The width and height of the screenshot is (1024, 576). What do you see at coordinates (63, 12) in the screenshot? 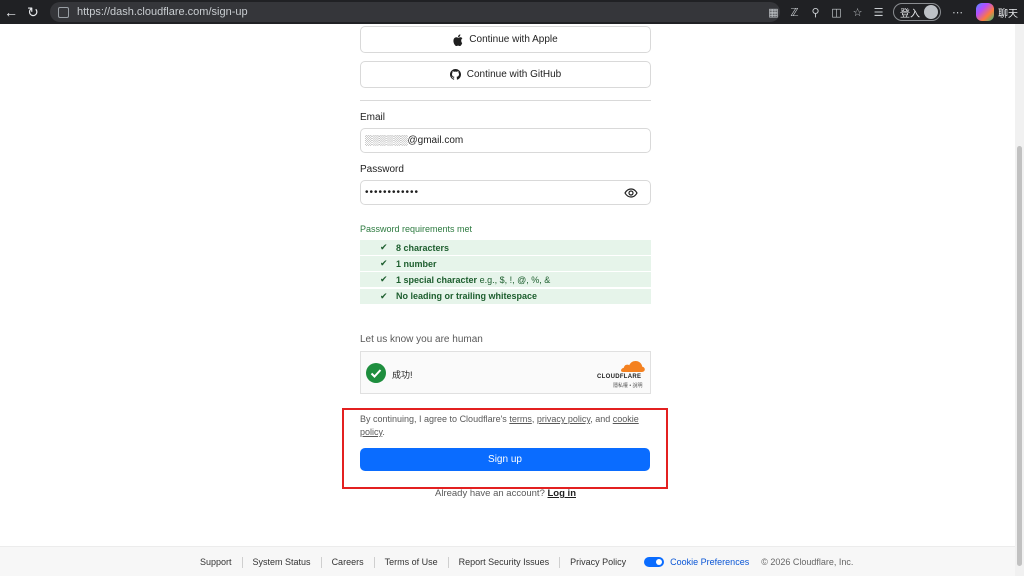
I see `site-info-icon` at bounding box center [63, 12].